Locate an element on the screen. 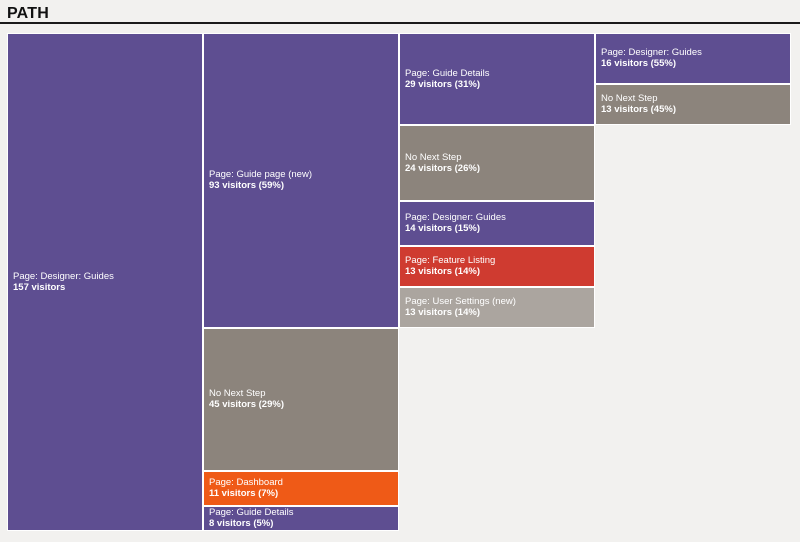 The image size is (800, 542). node-text: Page: Dashboard 11 visitors (7%) is located at coordinates (243, 488).